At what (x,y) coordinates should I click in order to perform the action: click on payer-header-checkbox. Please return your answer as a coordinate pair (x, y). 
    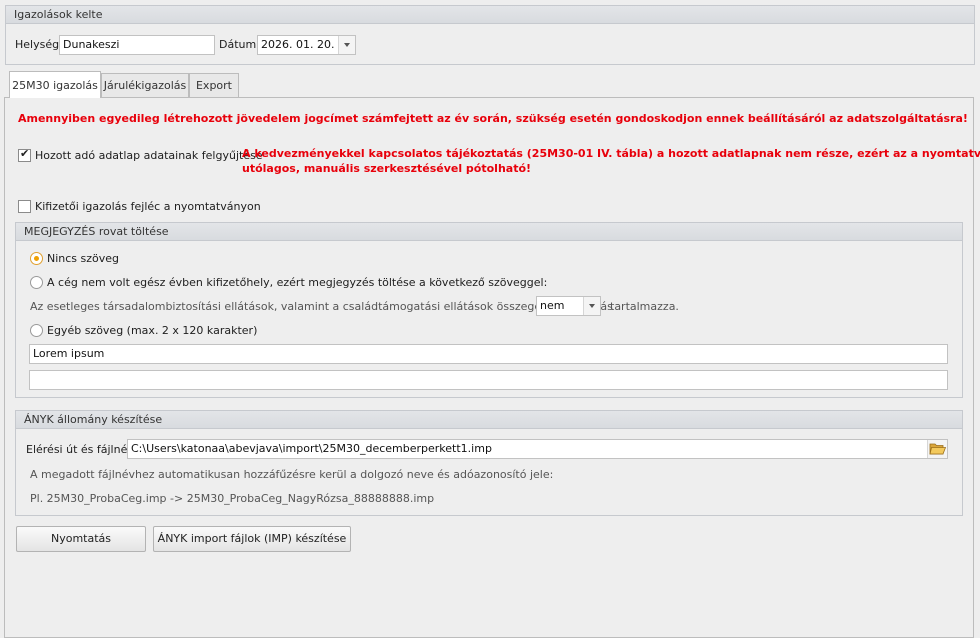
    Looking at the image, I should click on (24, 206).